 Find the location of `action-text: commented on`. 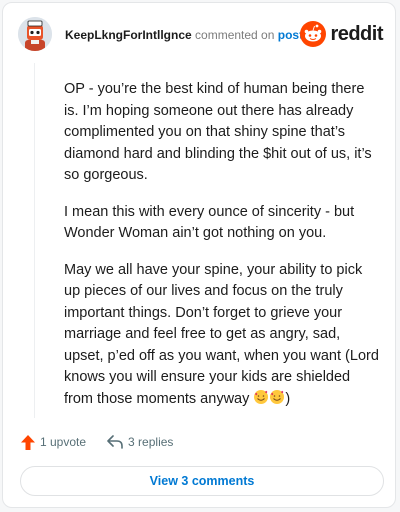

action-text: commented on is located at coordinates (235, 35).